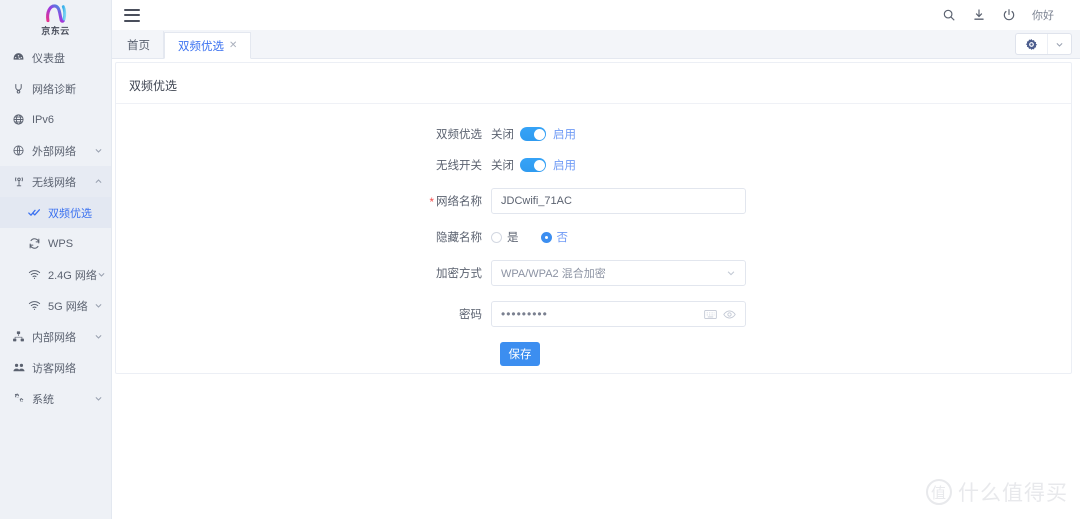 Image resolution: width=1080 pixels, height=519 pixels. I want to click on tab-label: 双频优选, so click(201, 46).